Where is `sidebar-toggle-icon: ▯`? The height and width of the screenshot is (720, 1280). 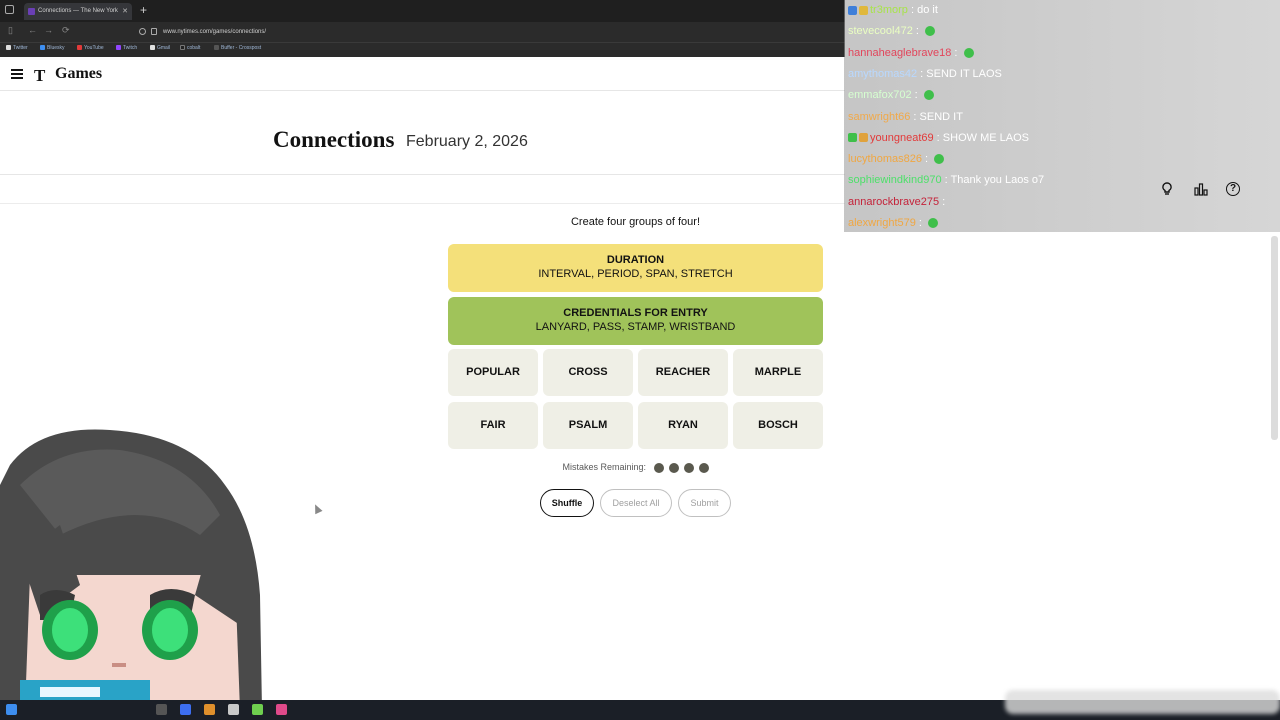
sidebar-toggle-icon: ▯ is located at coordinates (10, 30).